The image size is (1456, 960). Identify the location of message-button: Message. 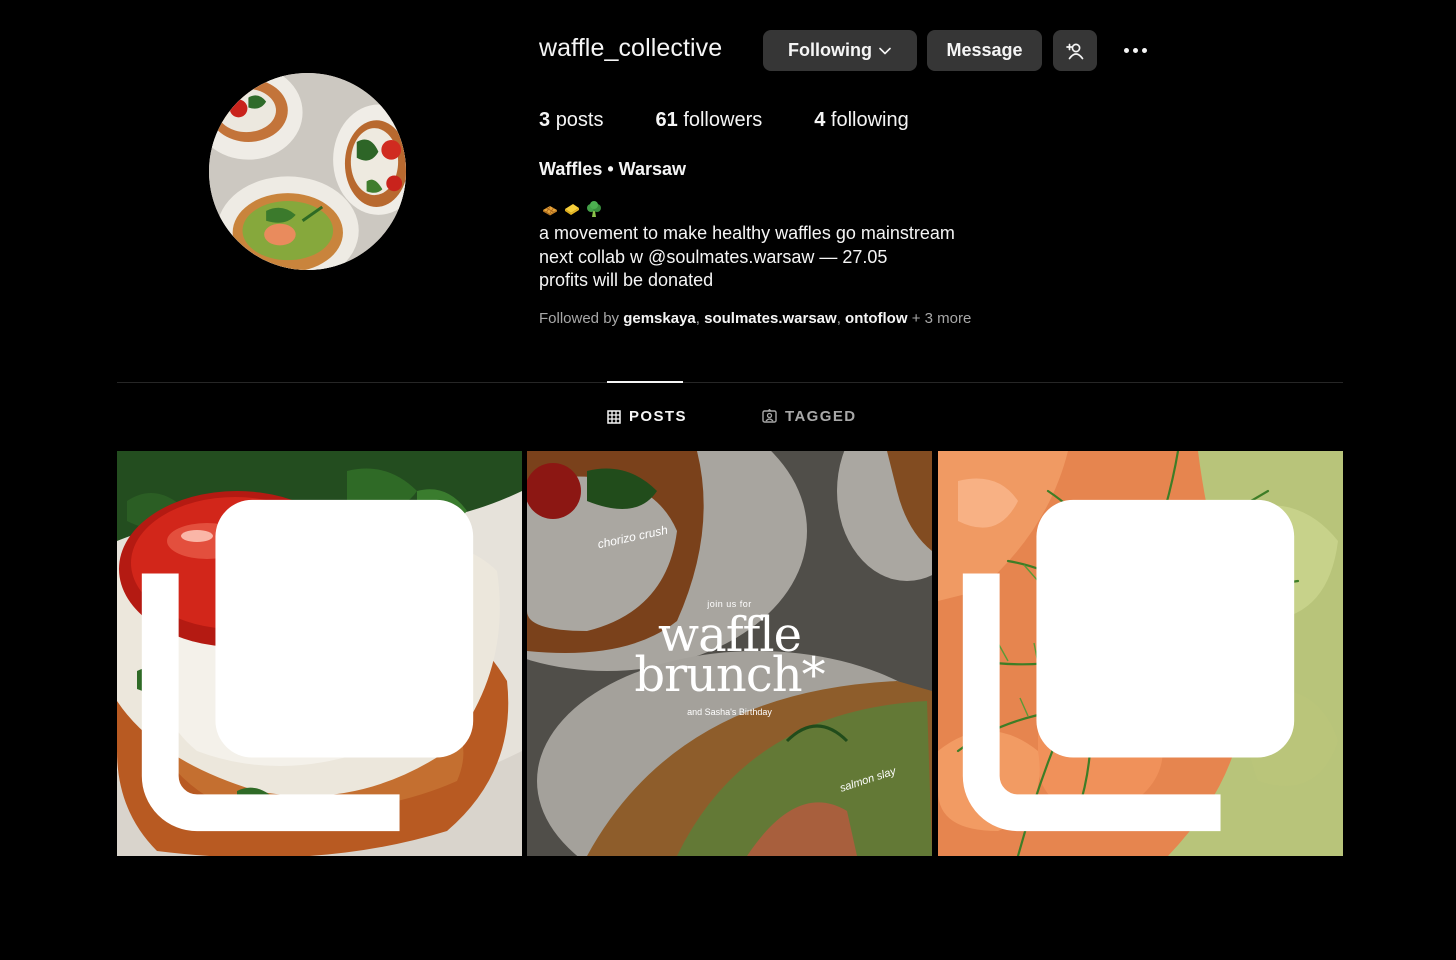
(984, 50).